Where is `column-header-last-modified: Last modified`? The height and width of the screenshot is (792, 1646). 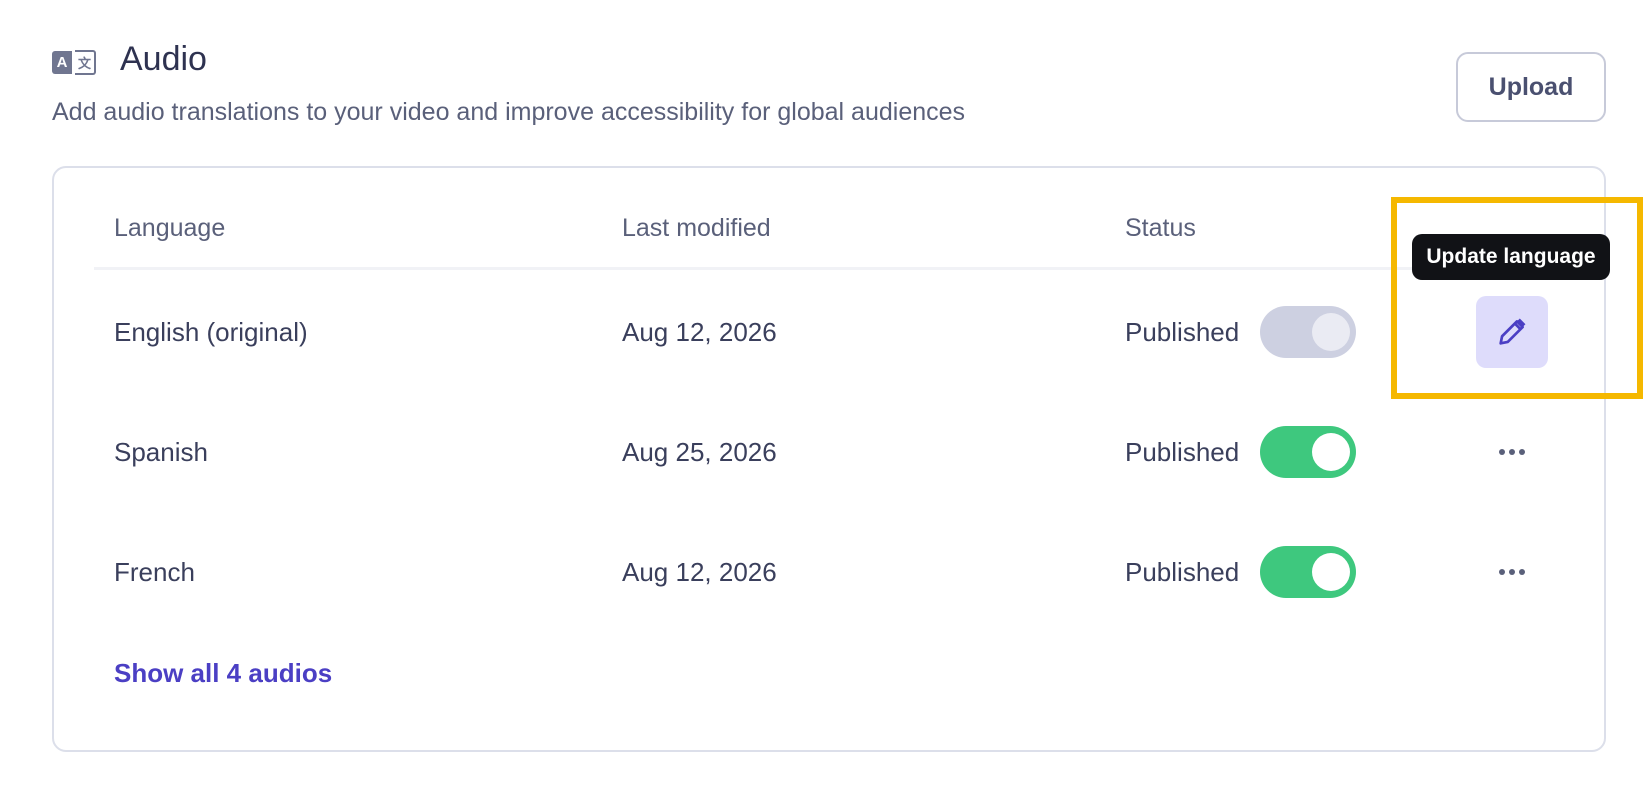 column-header-last-modified: Last modified is located at coordinates (696, 228).